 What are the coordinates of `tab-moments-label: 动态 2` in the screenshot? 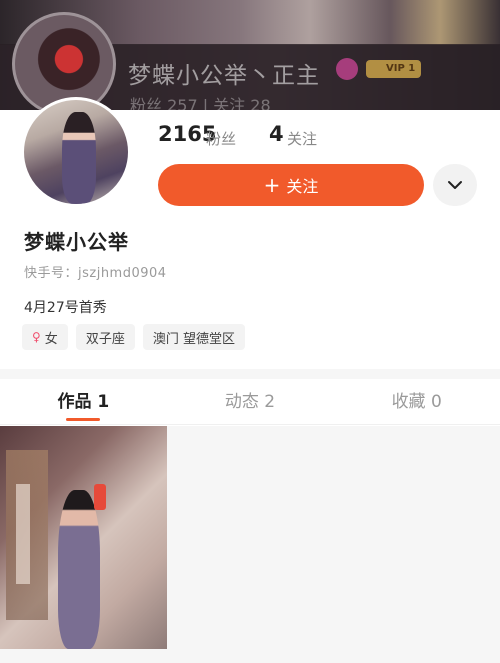 It's located at (250, 402).